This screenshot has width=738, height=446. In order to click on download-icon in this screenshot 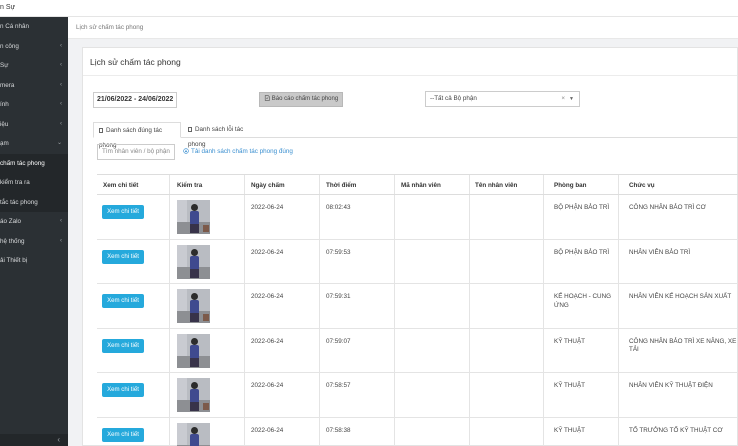, I will do `click(186, 151)`.